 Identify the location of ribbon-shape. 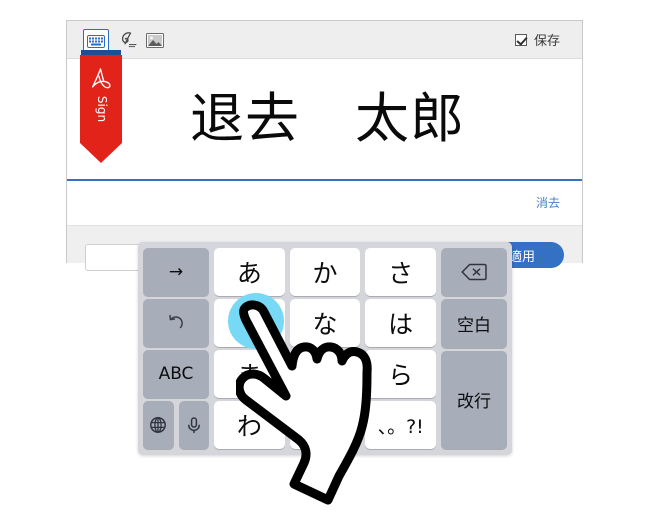
(101, 109).